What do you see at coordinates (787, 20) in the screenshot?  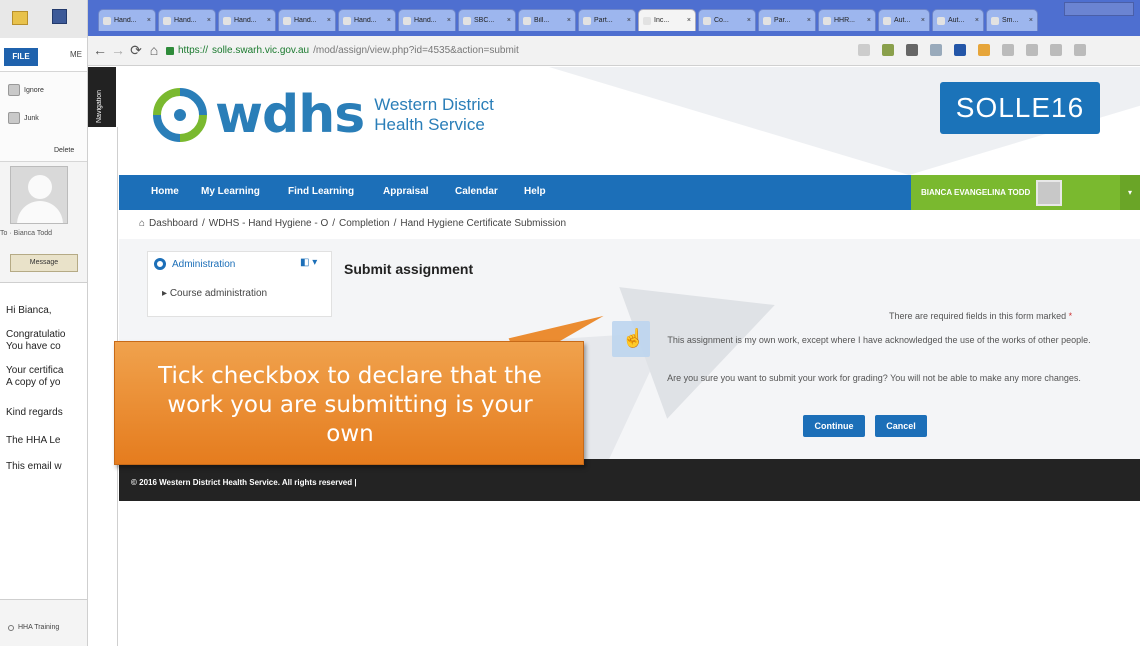 I see `browser-tab: Par... ×` at bounding box center [787, 20].